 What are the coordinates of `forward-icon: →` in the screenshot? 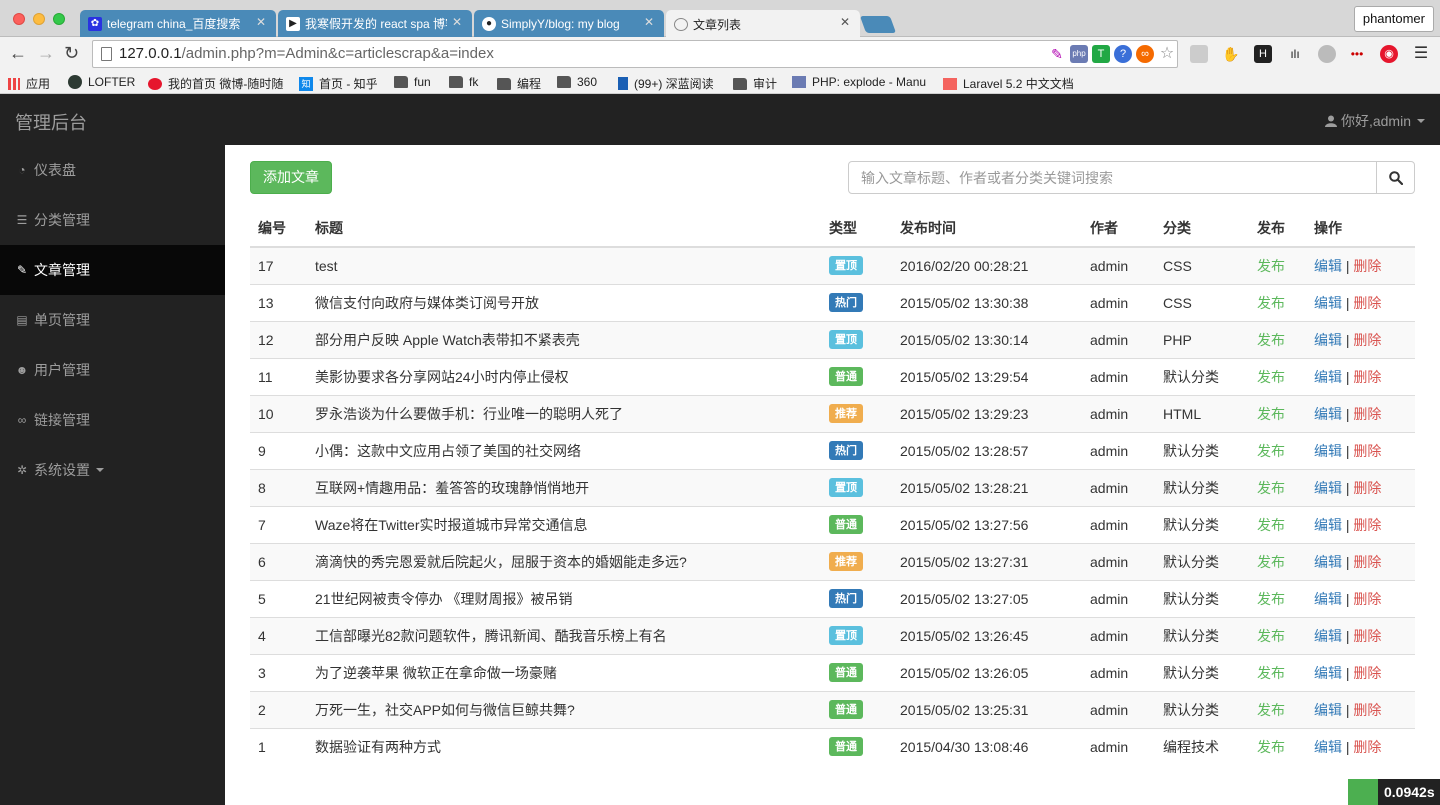 It's located at (46, 53).